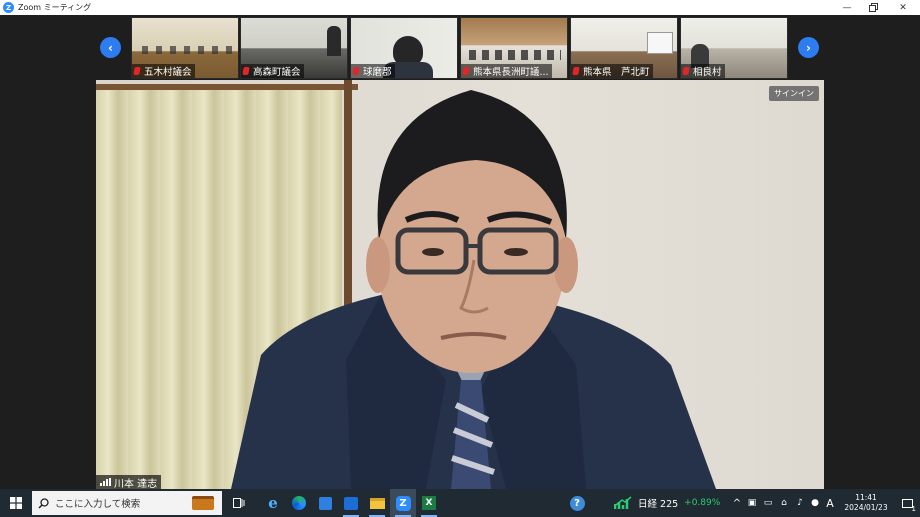 This screenshot has height=517, width=920. I want to click on outlook-app-button, so click(351, 503).